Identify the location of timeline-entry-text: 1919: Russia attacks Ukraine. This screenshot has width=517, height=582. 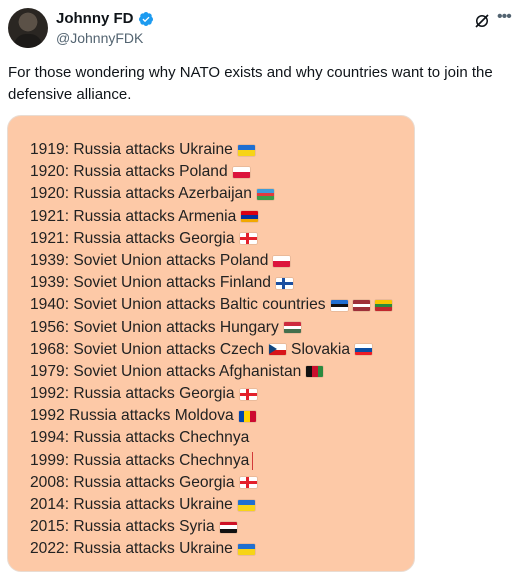
(131, 149).